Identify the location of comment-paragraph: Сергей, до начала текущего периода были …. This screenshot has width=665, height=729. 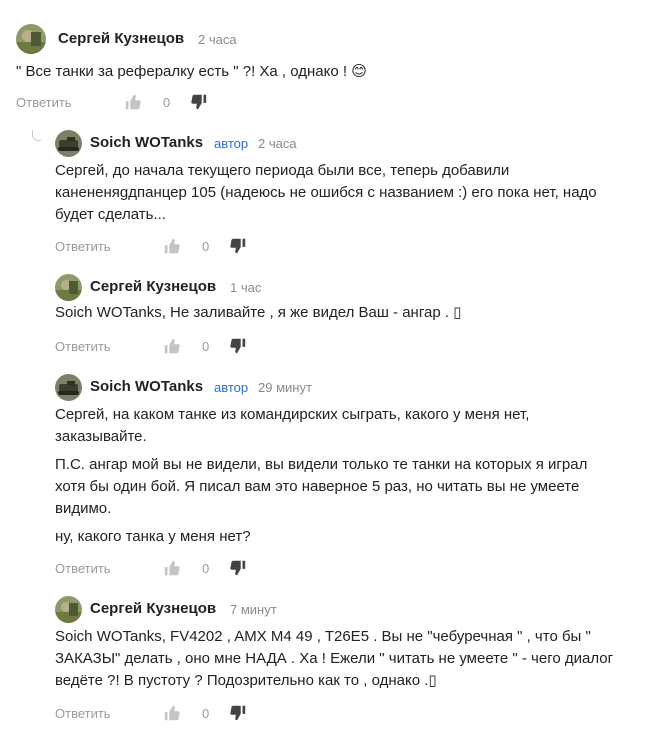
(326, 192).